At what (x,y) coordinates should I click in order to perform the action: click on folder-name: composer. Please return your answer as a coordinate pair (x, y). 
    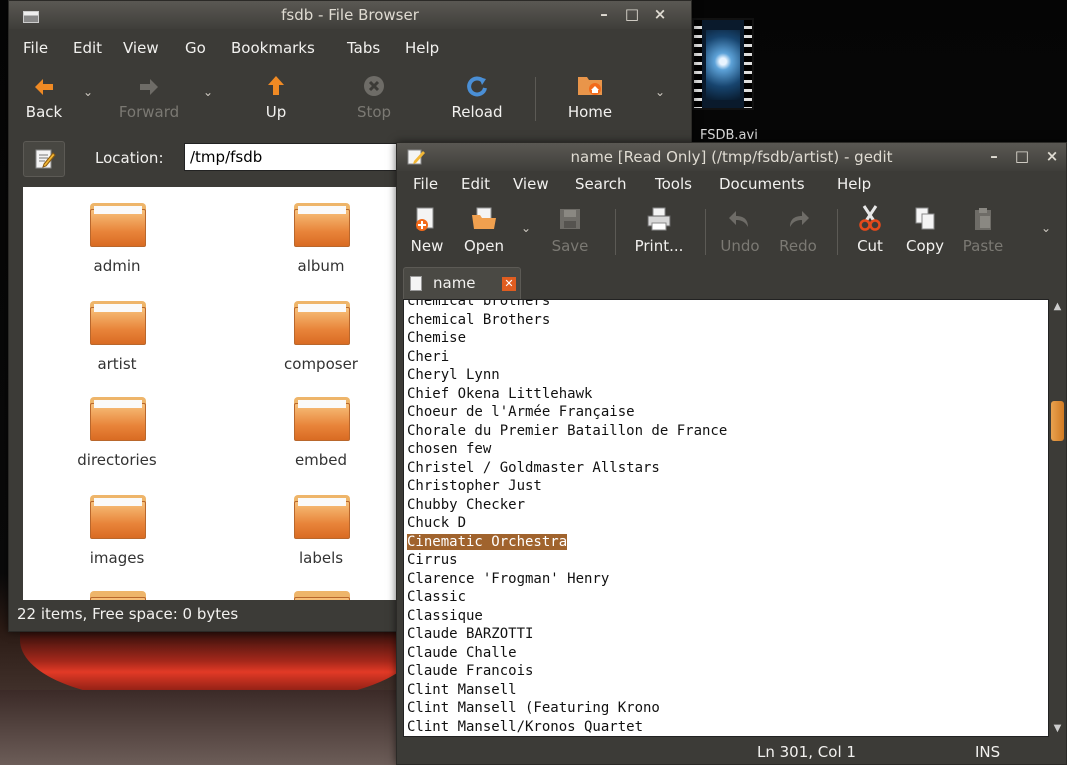
    Looking at the image, I should click on (321, 364).